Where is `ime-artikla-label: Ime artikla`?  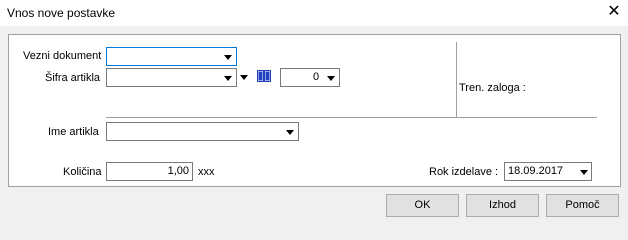 ime-artikla-label: Ime artikla is located at coordinates (73, 132).